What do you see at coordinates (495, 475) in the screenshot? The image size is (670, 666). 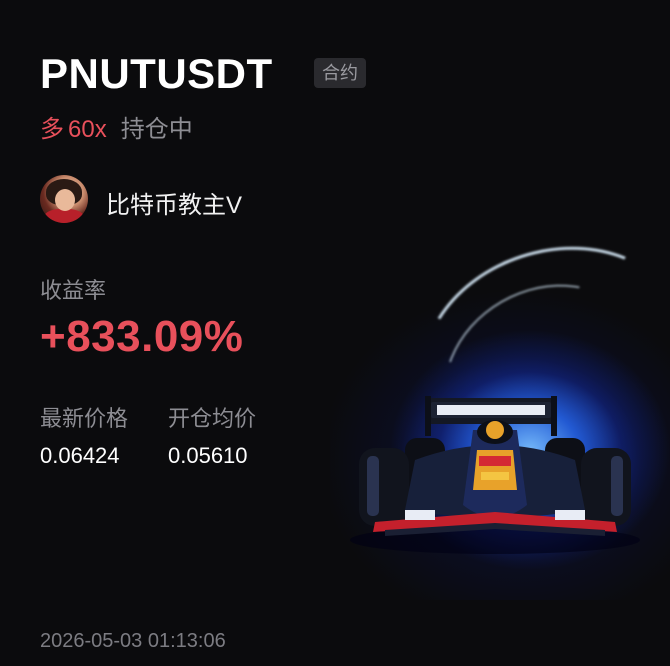 I see `f1-racecar-illustration` at bounding box center [495, 475].